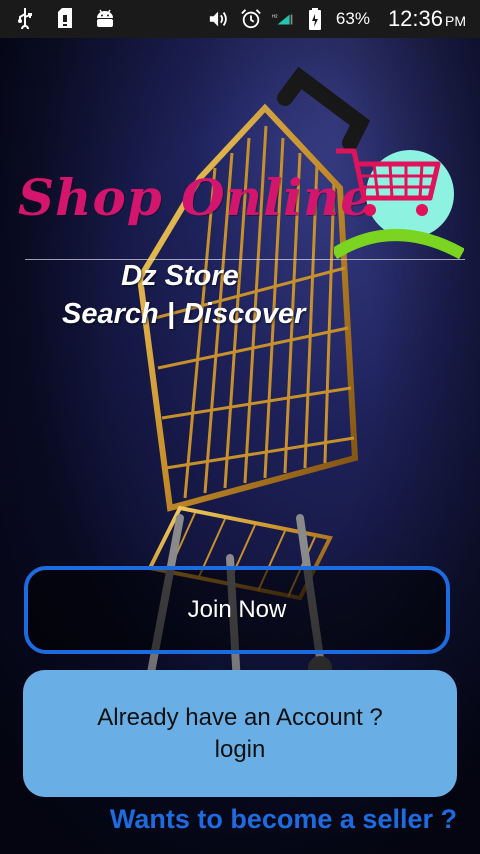 The image size is (480, 854). I want to click on clock-time: 12:36, so click(415, 18).